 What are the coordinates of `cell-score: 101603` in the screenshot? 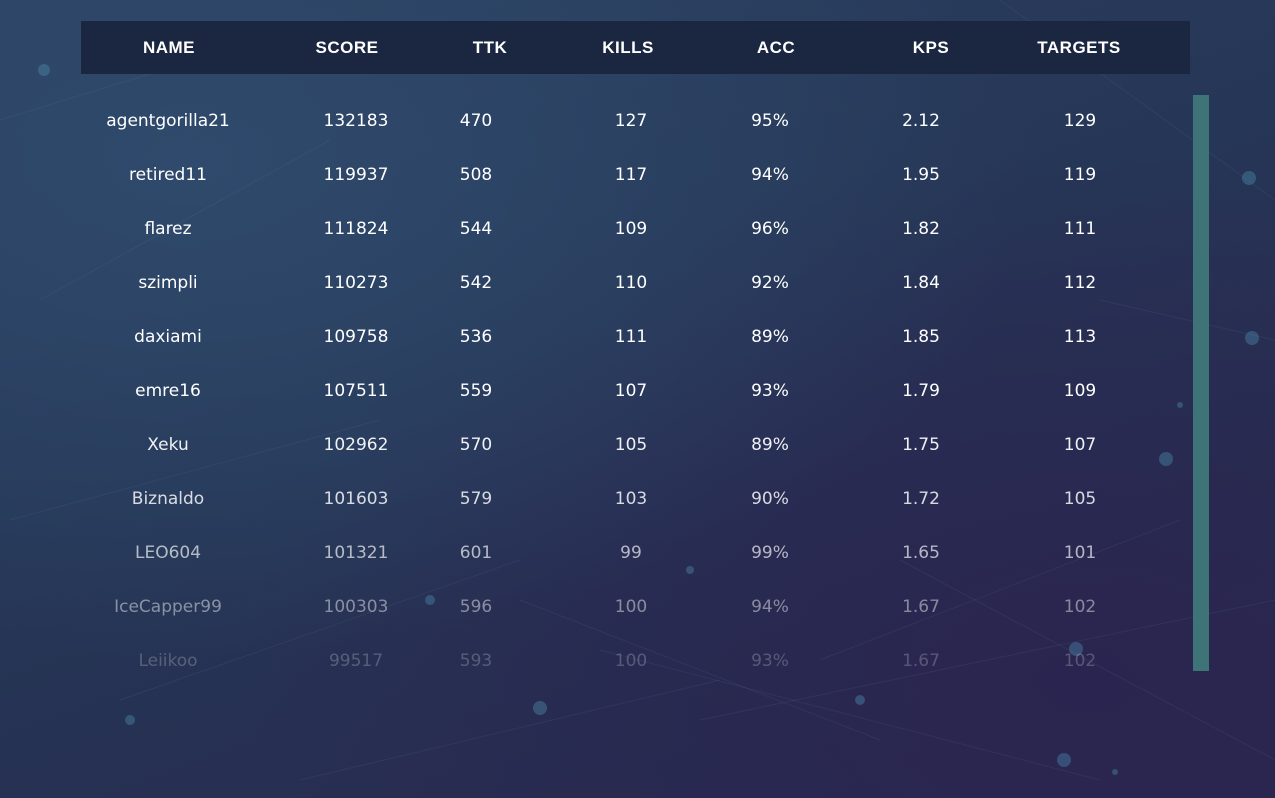 It's located at (356, 499).